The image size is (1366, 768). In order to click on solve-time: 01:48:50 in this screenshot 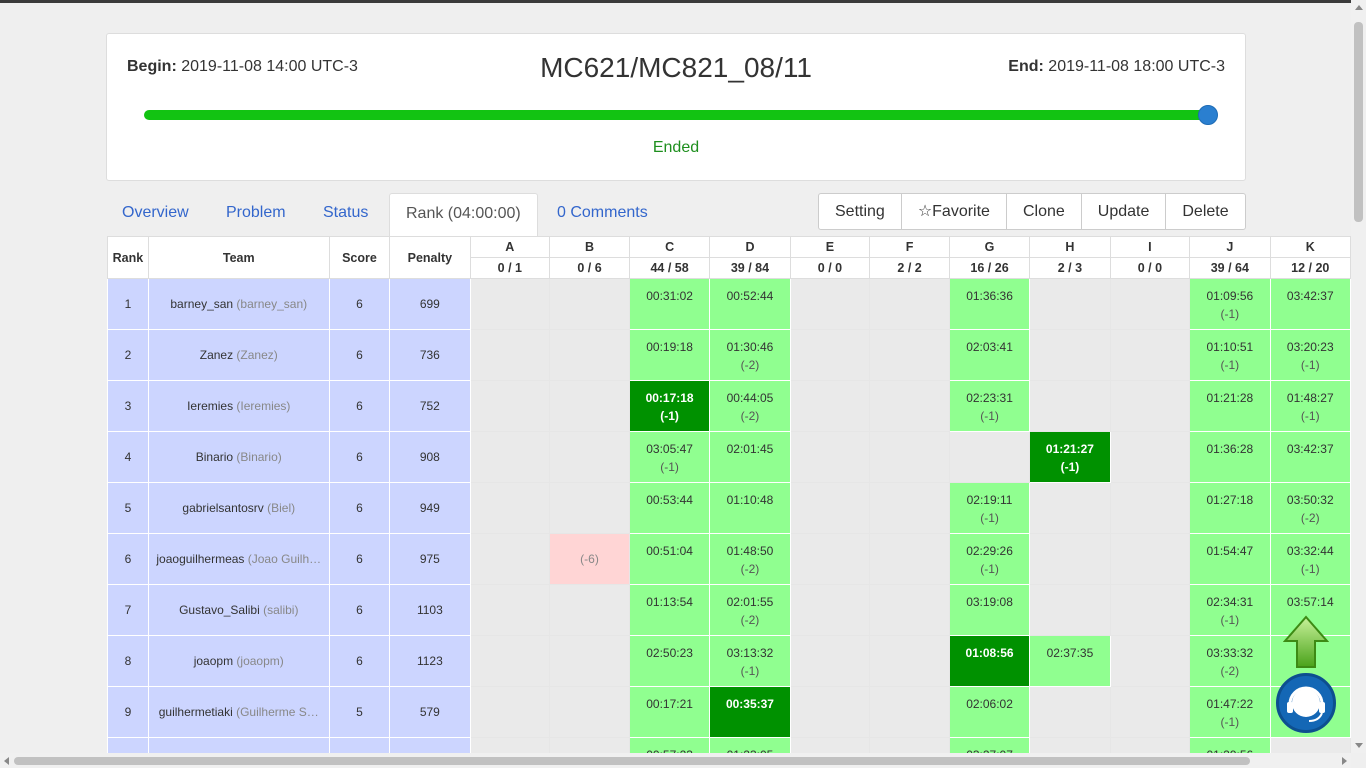, I will do `click(750, 551)`.